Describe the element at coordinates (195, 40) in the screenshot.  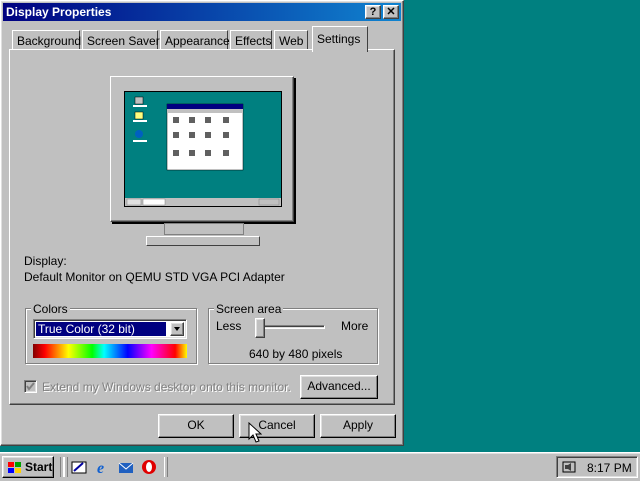
I see `tab-appearance: Appearance` at that location.